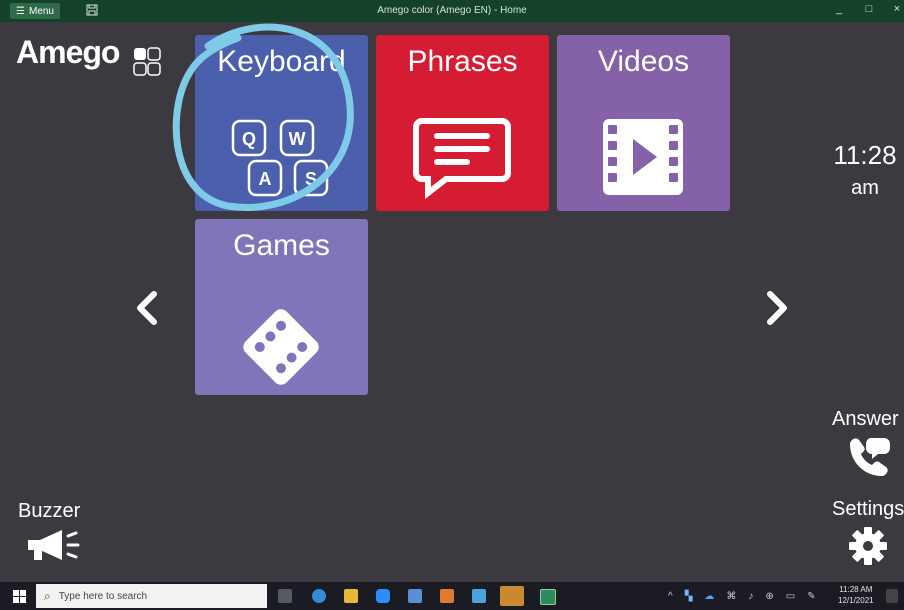 This screenshot has width=904, height=610. I want to click on globe-icon: ⊕, so click(769, 596).